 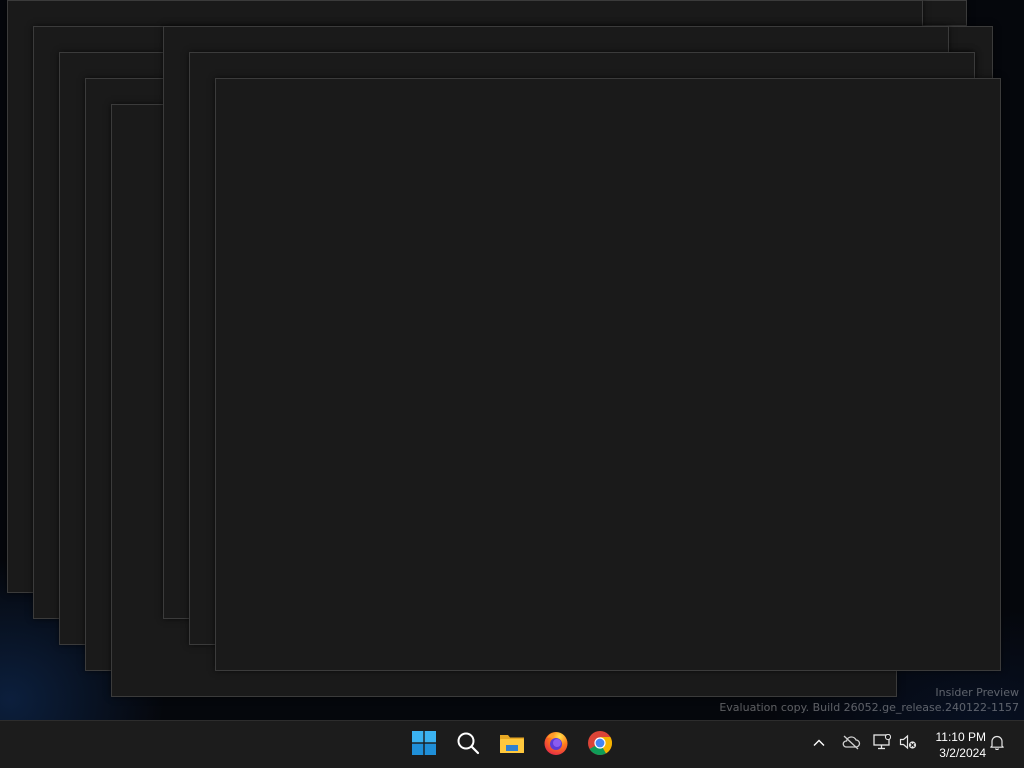 I want to click on show-hidden-icons-button, so click(x=819, y=744).